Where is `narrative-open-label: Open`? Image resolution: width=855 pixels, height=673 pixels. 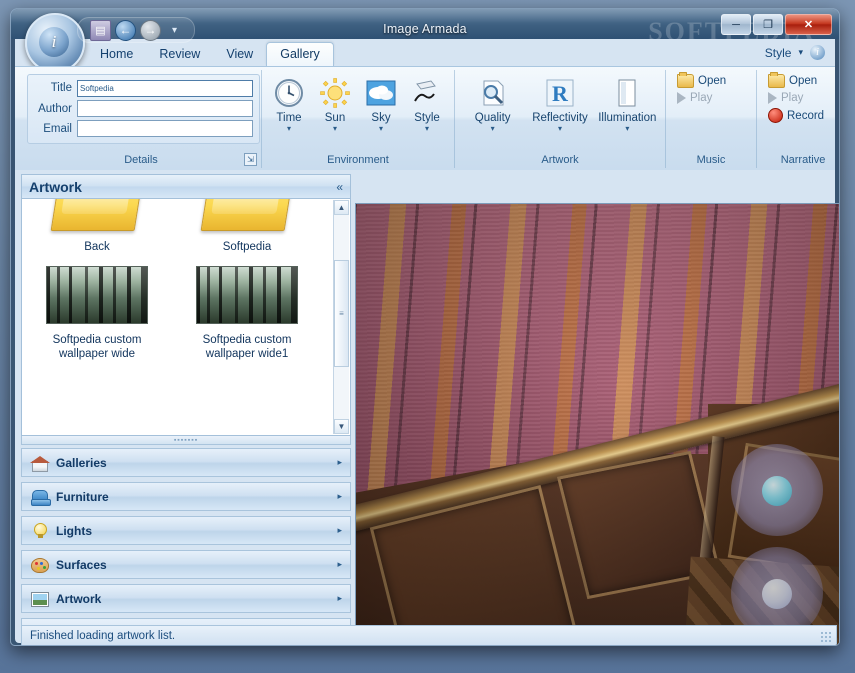 narrative-open-label: Open is located at coordinates (803, 81).